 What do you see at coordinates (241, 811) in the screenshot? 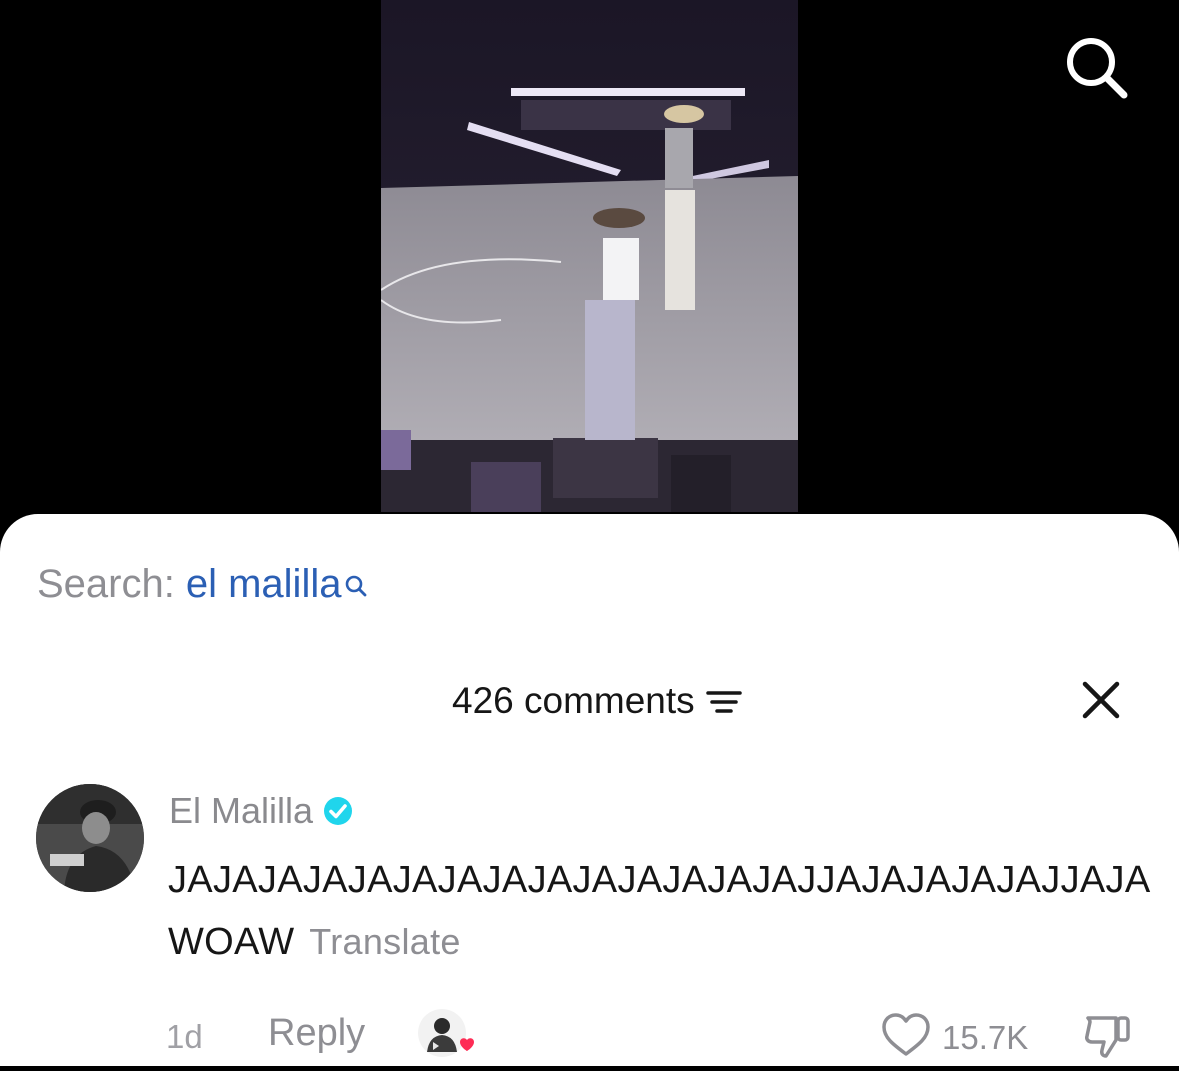
I see `author-name: El Malilla` at bounding box center [241, 811].